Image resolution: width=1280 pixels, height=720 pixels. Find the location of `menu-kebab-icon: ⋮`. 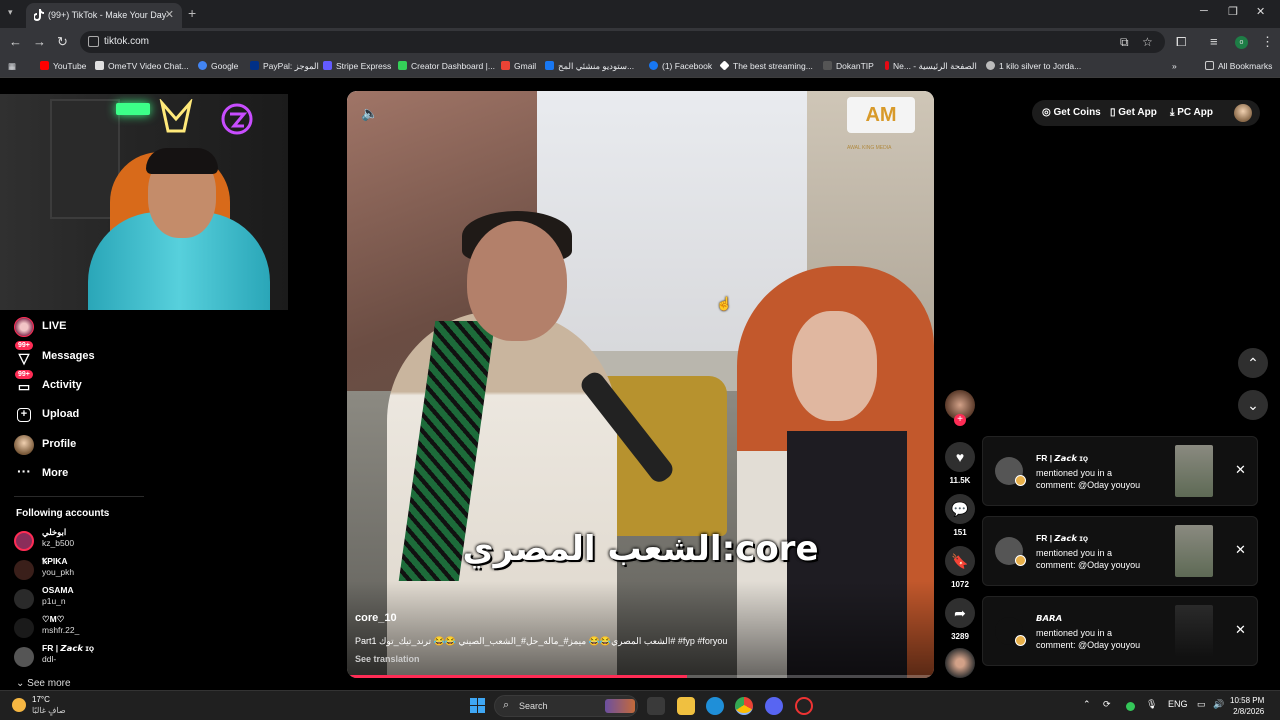

menu-kebab-icon: ⋮ is located at coordinates (1267, 42).